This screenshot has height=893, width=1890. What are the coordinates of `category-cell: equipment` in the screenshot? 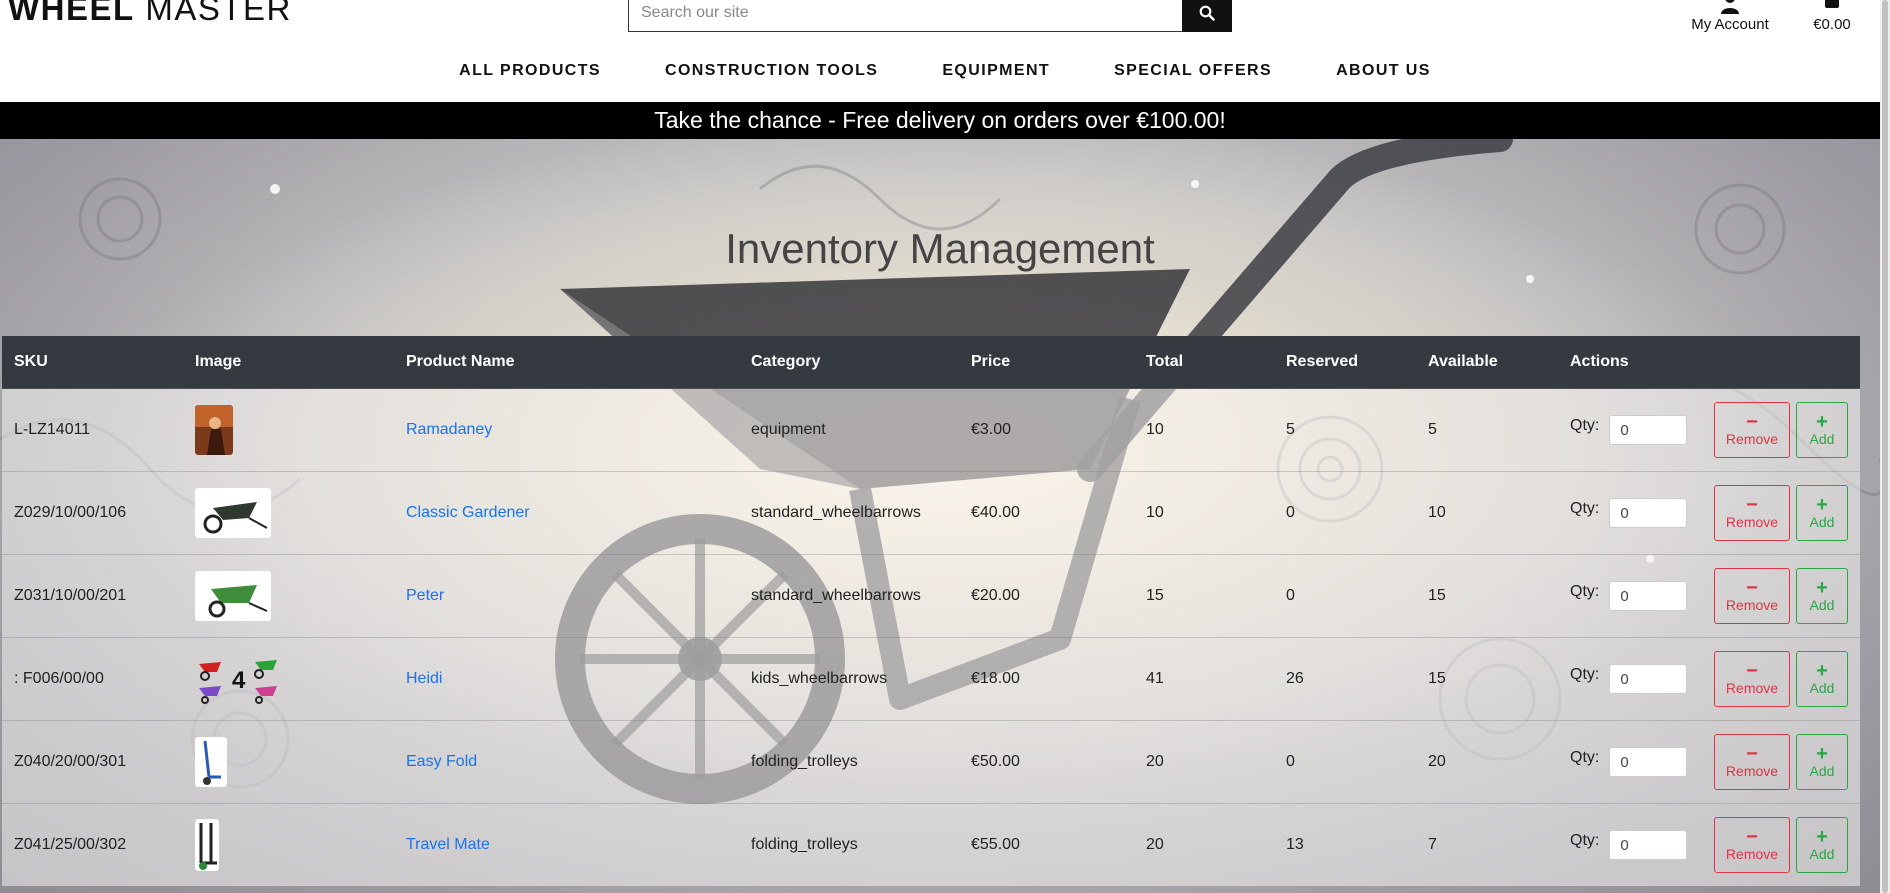 It's located at (849, 430).